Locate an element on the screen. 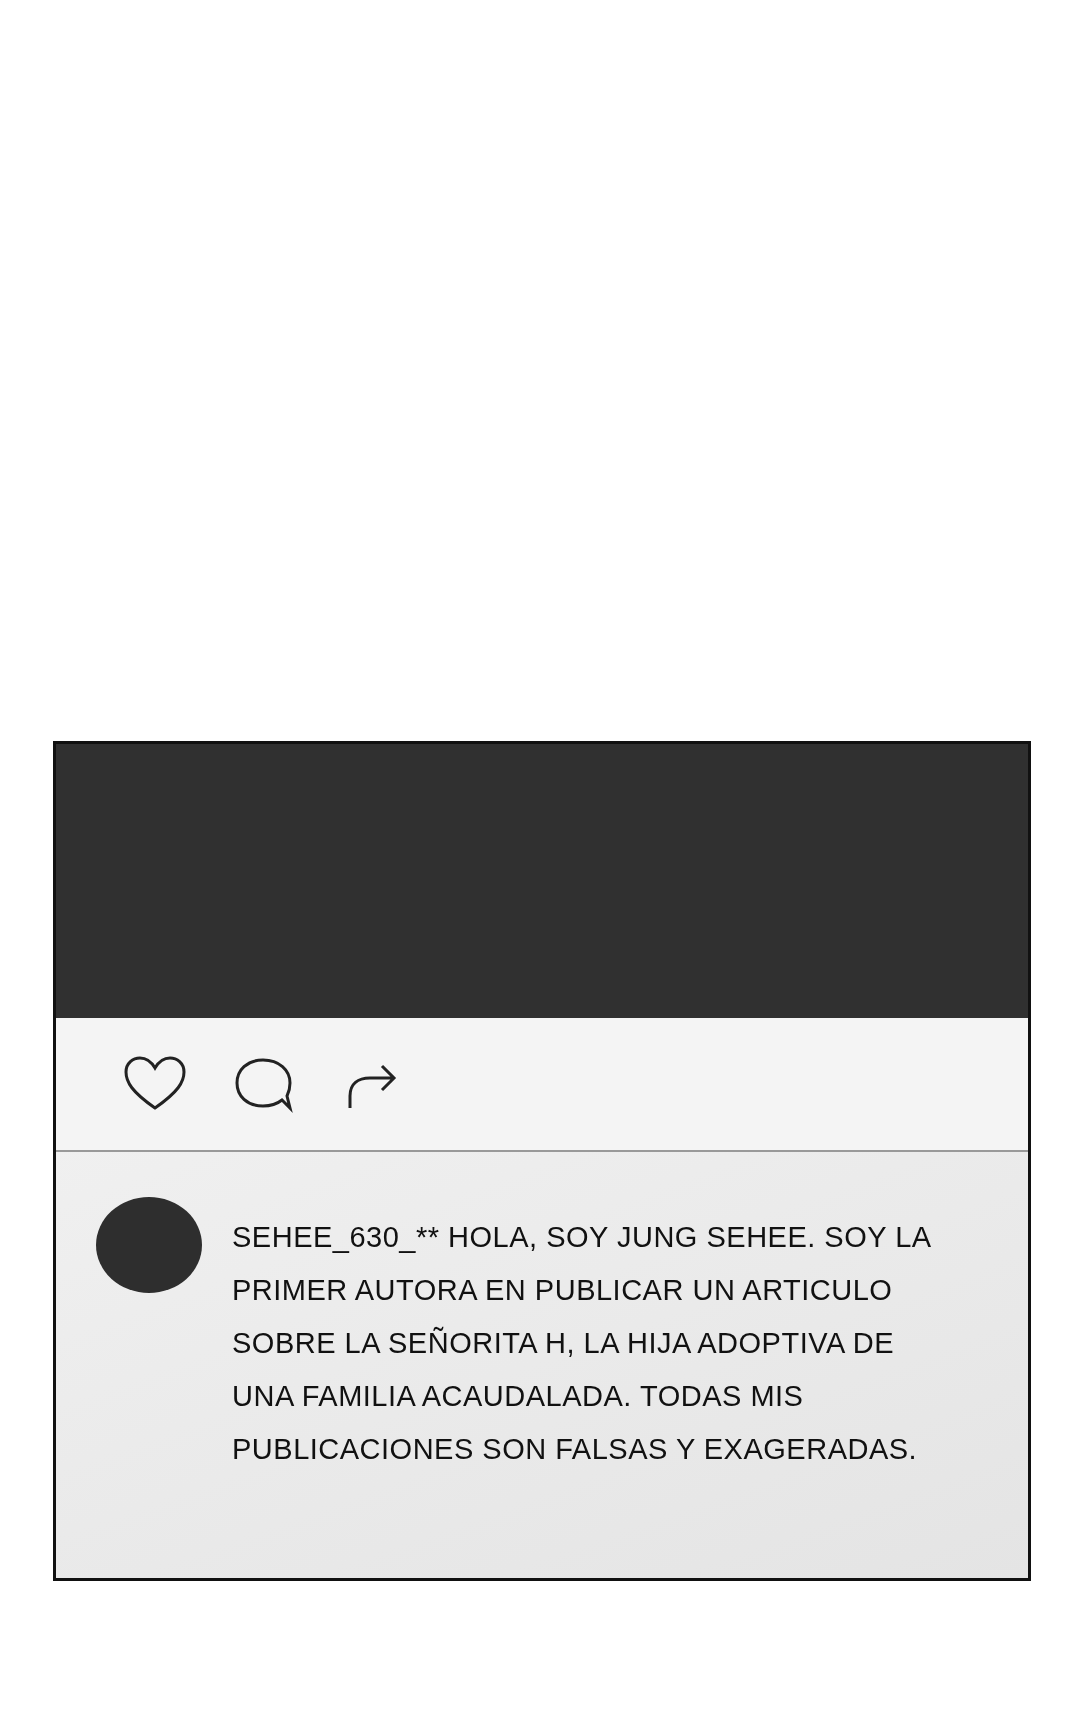  comment-text: SEHEE_630_** HOLA, SOY JUNG SEHEE. SOY LA PRIMER AUTORA EN PUBLICAR UN ARTICULO SOBRE LA SEÑORITA H, LA HIJA ADOPTIVA DE UNA FAMILIA ACAUDALADA. TODAS MIS PUBLICACIONES SON FALSAS Y EXAGERADAS. is located at coordinates (582, 1343).